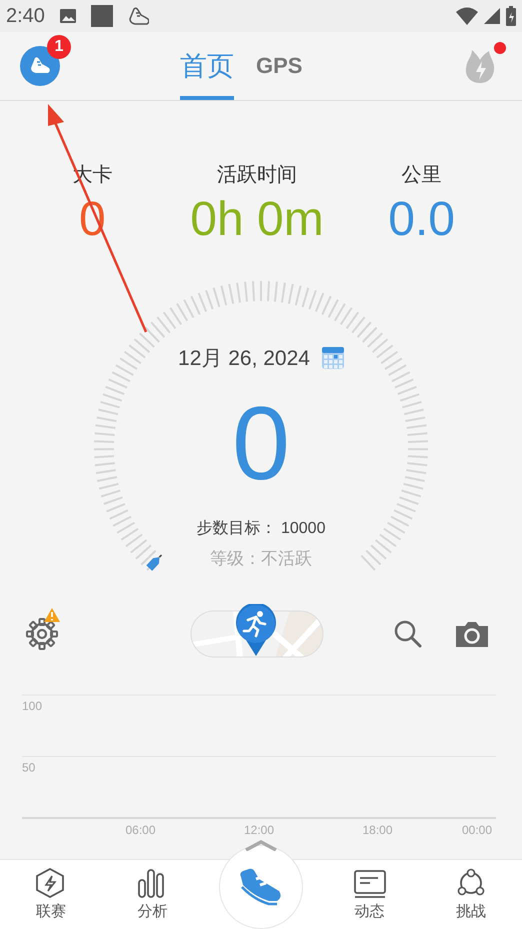  I want to click on x-tick-label: 12:00, so click(259, 830).